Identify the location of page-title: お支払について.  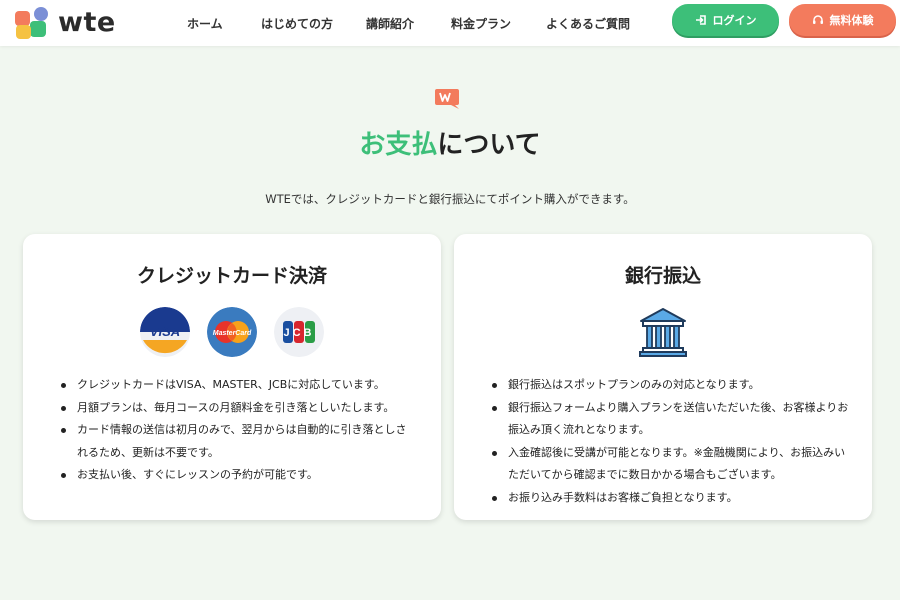
(450, 142).